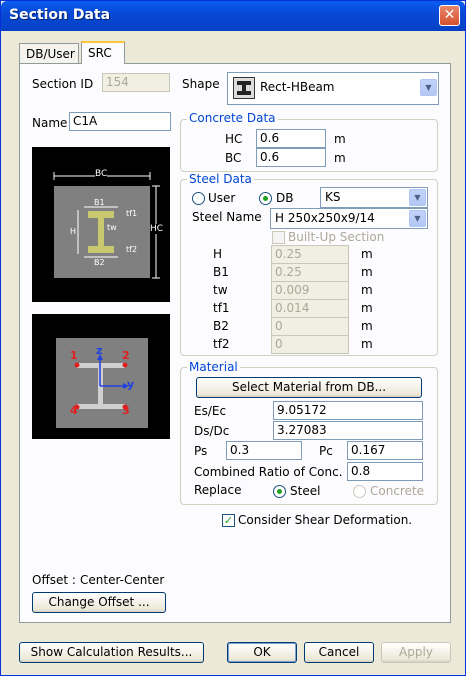 The height and width of the screenshot is (676, 466). Describe the element at coordinates (244, 88) in the screenshot. I see `h-beam-icon` at that location.